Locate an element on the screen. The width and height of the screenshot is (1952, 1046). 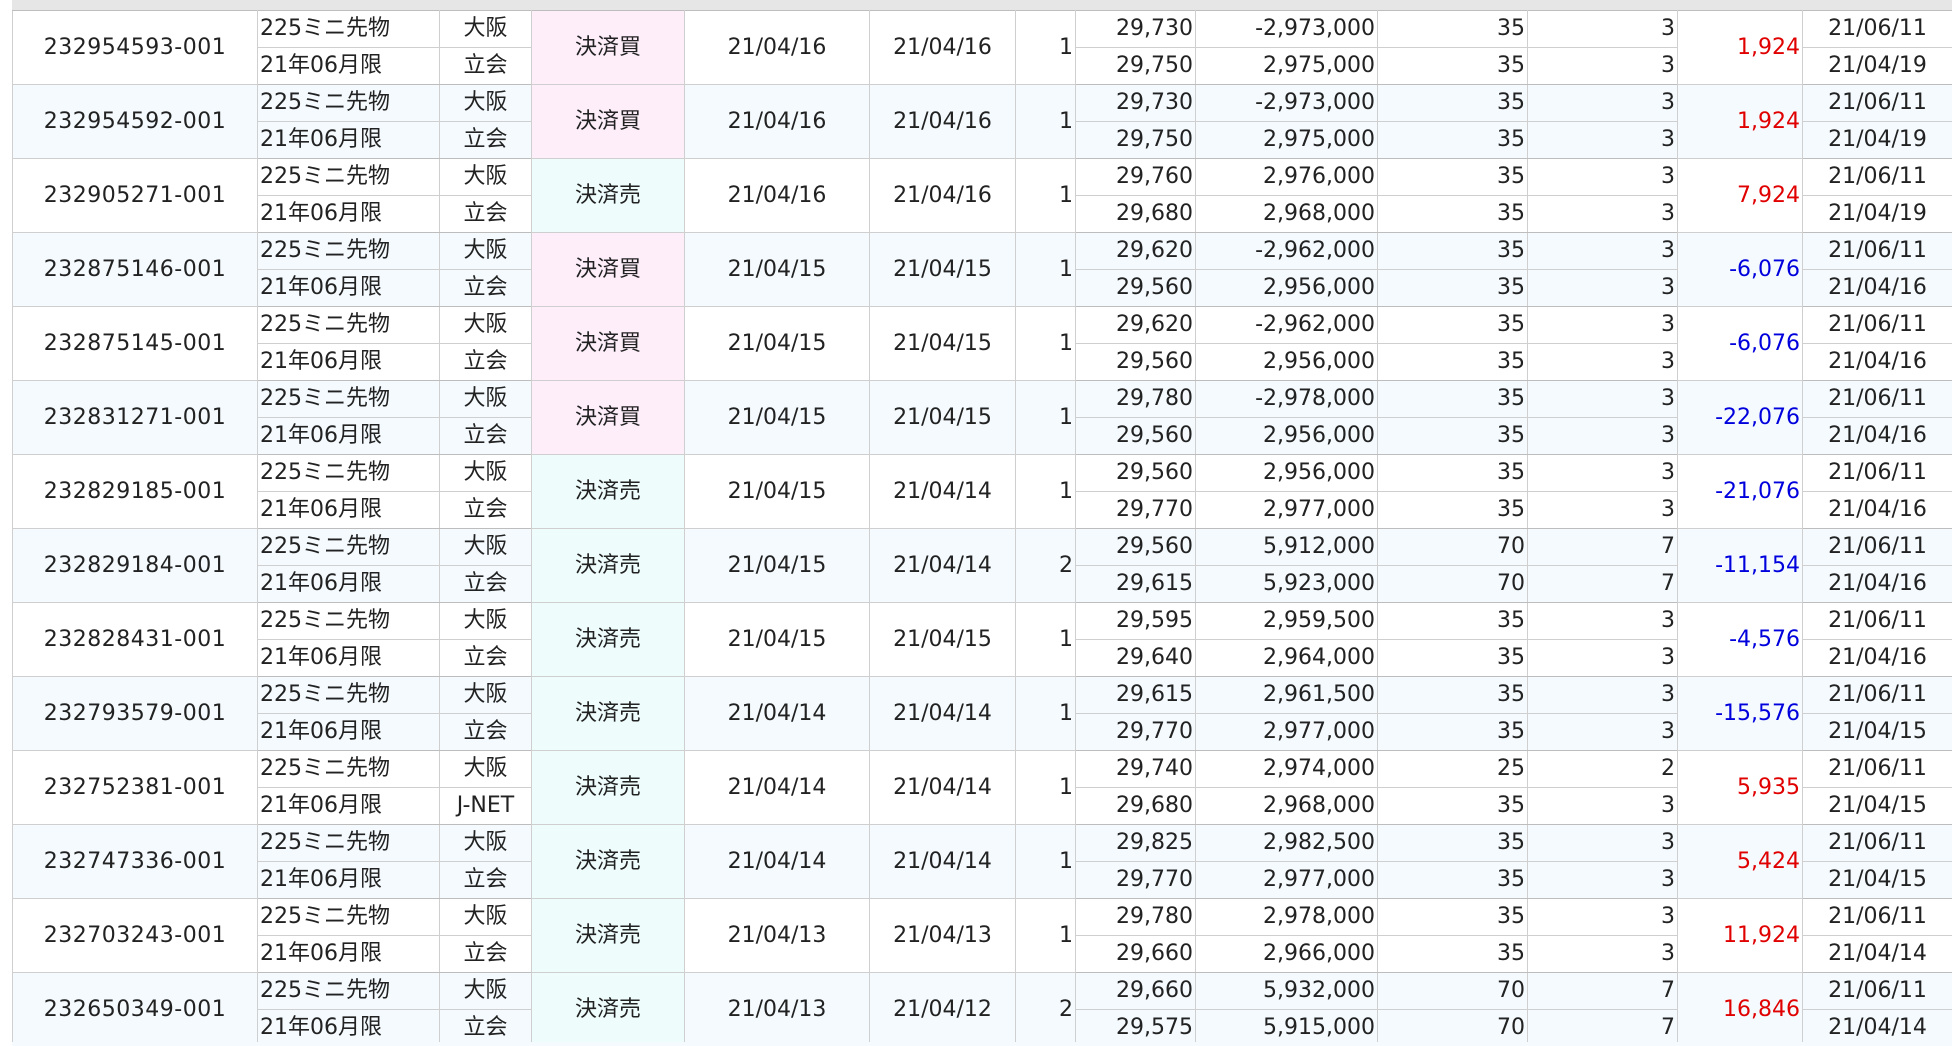
profit-loss-cell: 11,924 is located at coordinates (1740, 935).